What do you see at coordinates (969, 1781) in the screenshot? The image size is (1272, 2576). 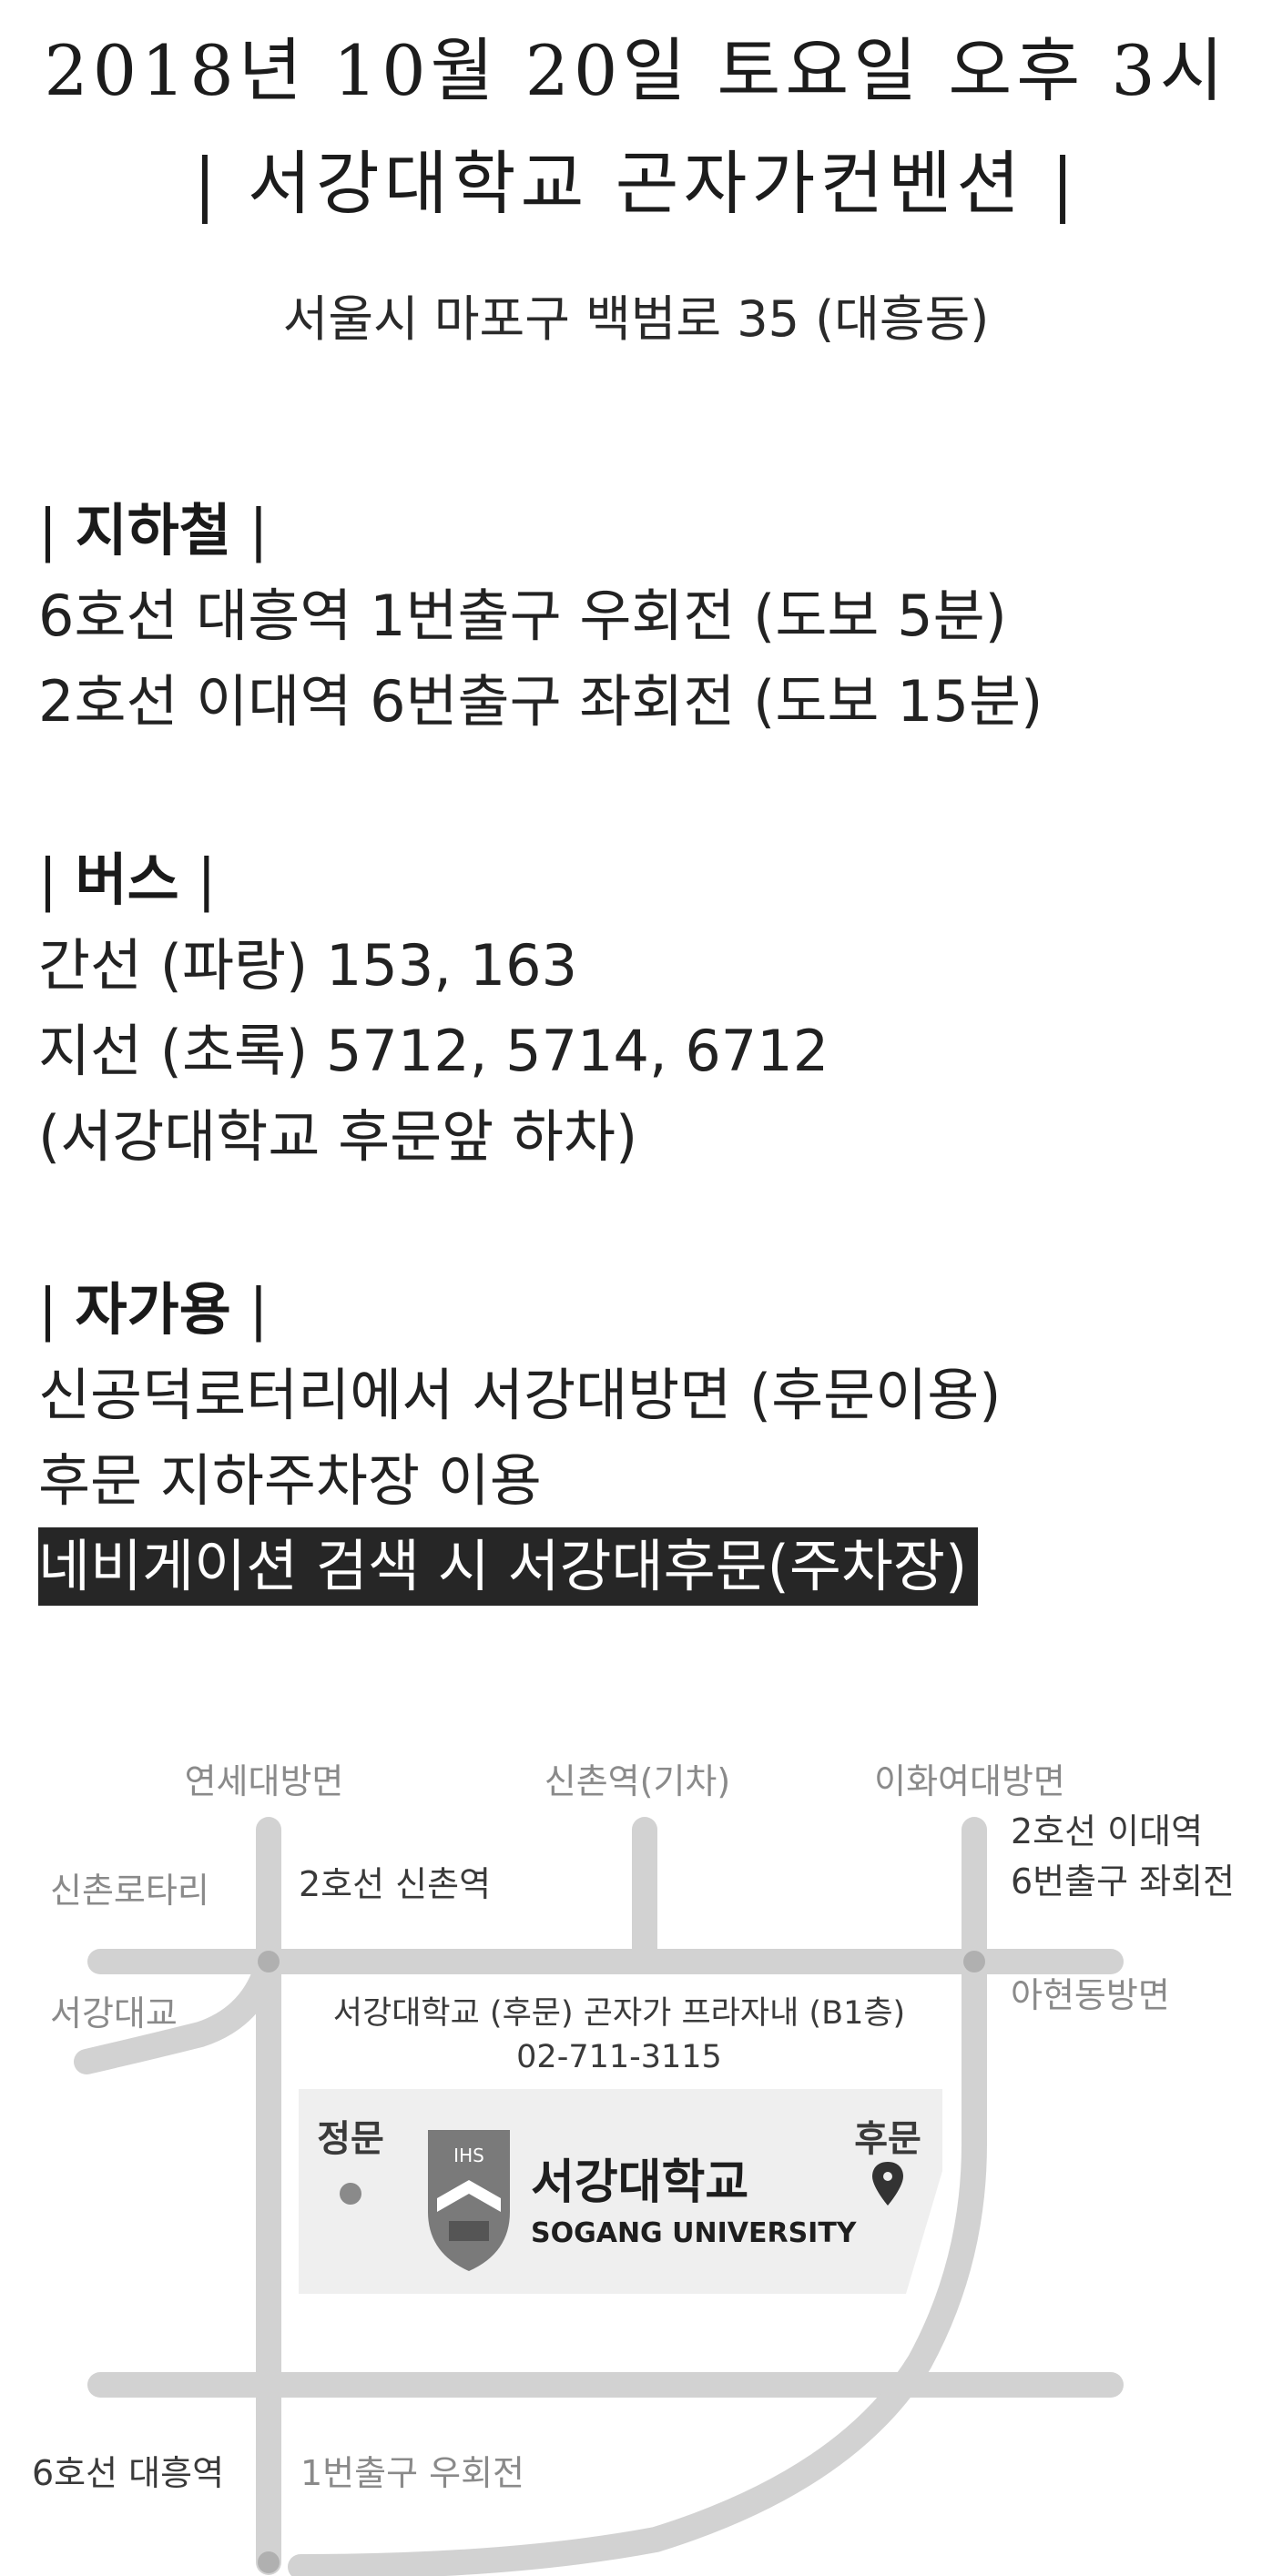 I see `label-ewha: 이화여대방면` at bounding box center [969, 1781].